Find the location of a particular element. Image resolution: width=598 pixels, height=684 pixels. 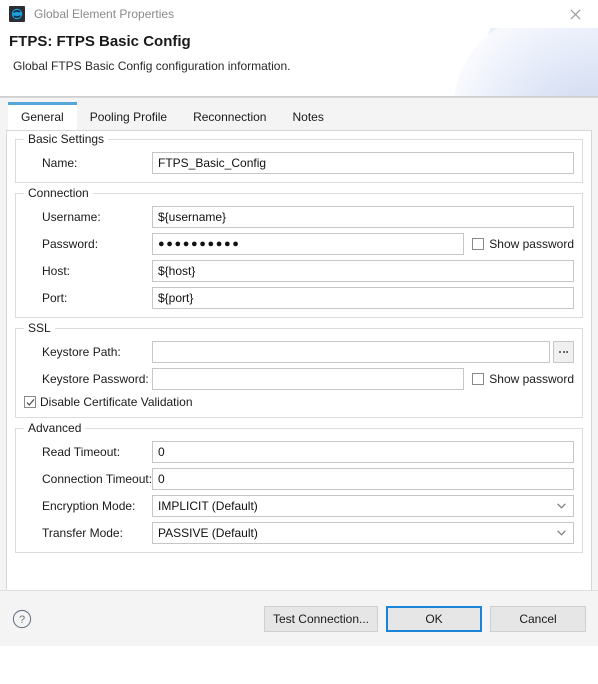

group-ssl-title: SSL is located at coordinates (39, 328).